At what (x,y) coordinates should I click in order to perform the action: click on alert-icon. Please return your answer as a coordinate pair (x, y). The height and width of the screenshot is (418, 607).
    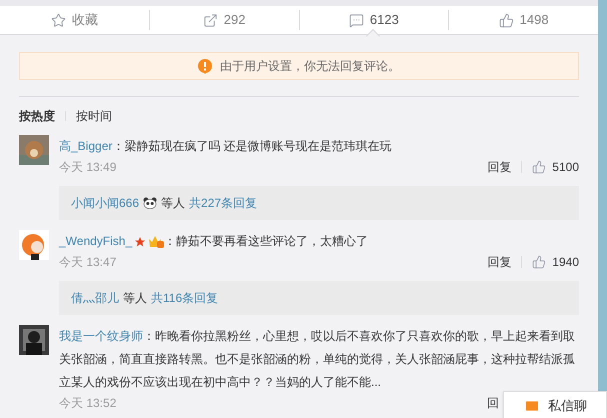
    Looking at the image, I should click on (205, 66).